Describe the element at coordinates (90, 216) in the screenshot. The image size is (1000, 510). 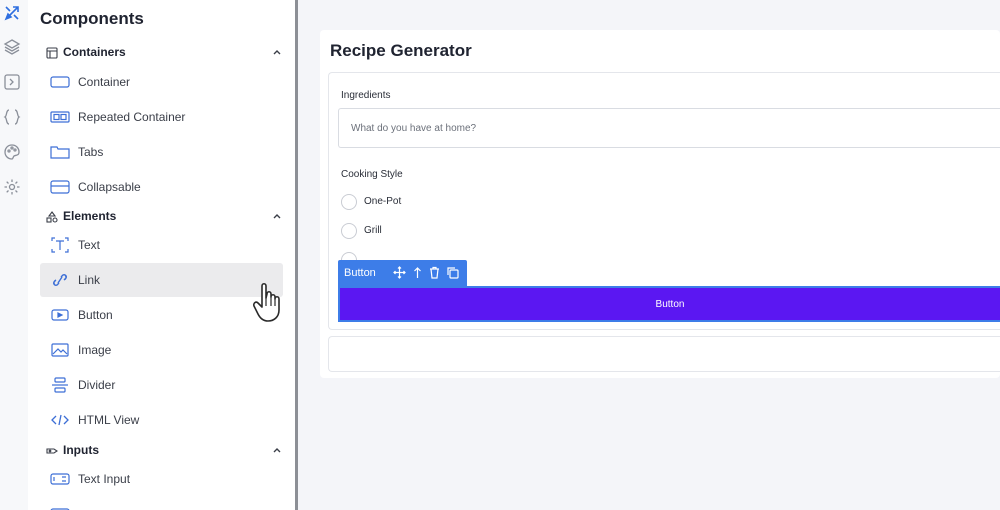
I see `section-label: Elements` at that location.